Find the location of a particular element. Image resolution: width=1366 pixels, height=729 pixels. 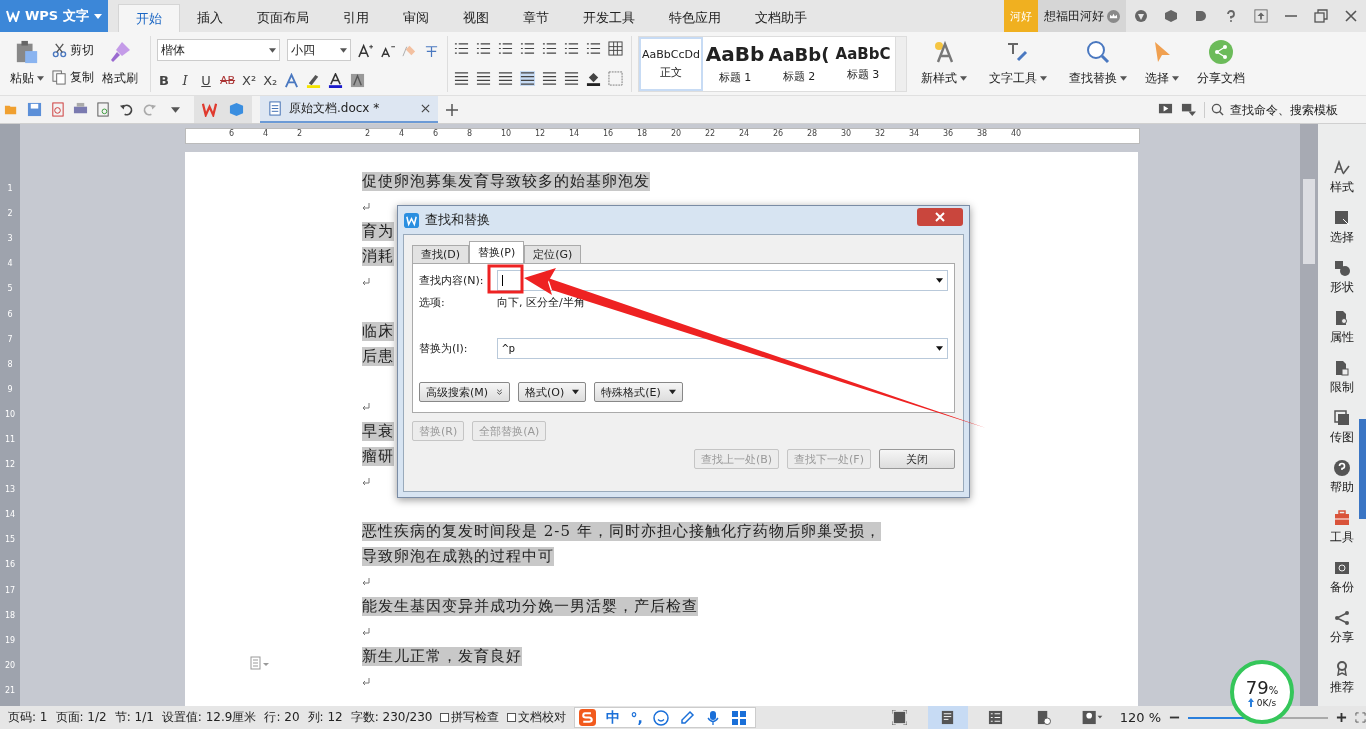

highlight-icon is located at coordinates (314, 80).